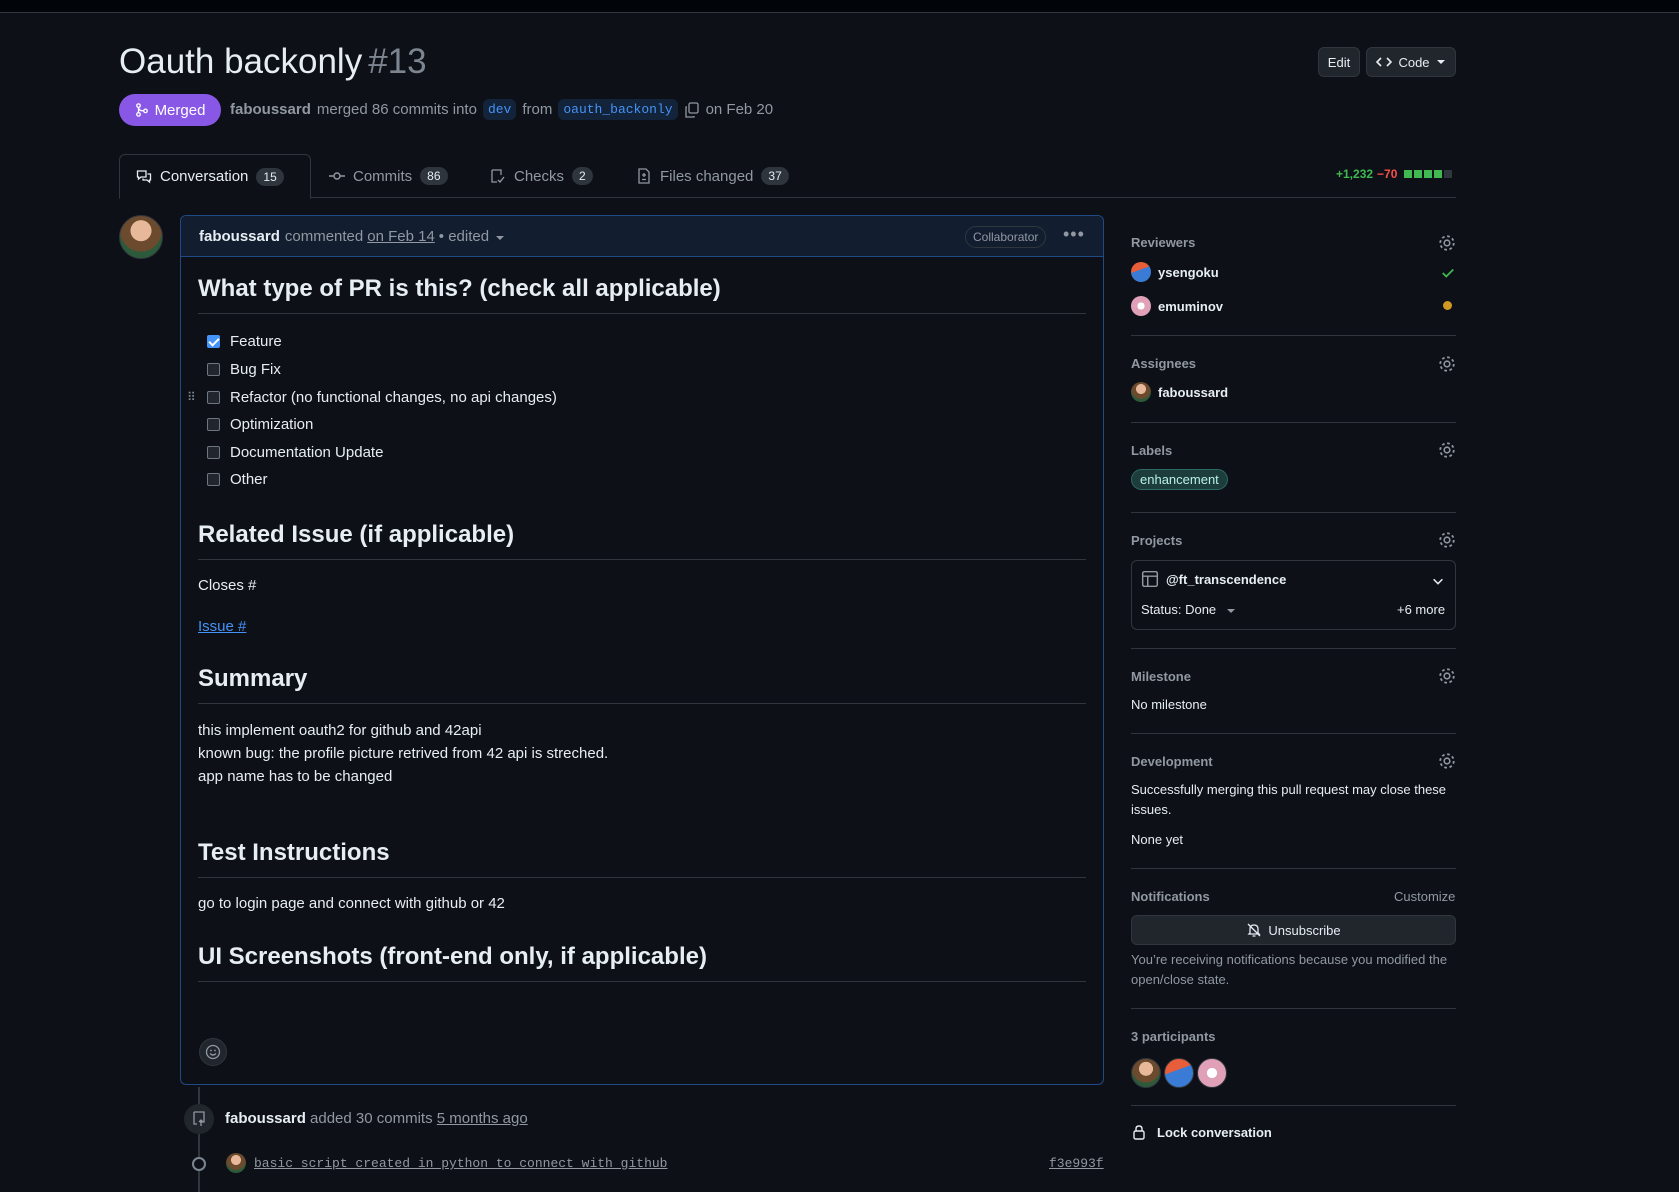 The image size is (1679, 1192). Describe the element at coordinates (1190, 306) in the screenshot. I see `reviewer-name: emuminov` at that location.